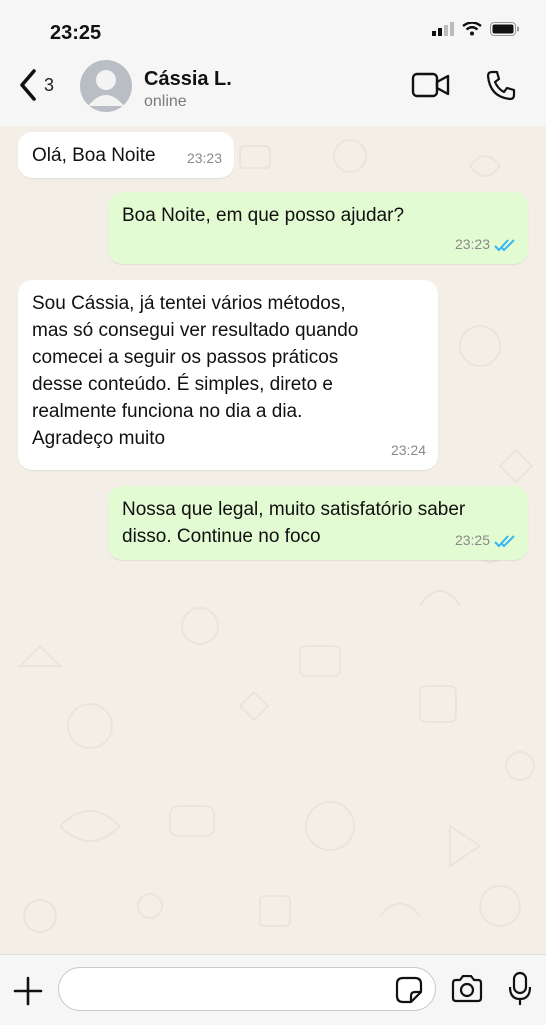 The height and width of the screenshot is (1025, 546). I want to click on message-meta: 23:24, so click(408, 450).